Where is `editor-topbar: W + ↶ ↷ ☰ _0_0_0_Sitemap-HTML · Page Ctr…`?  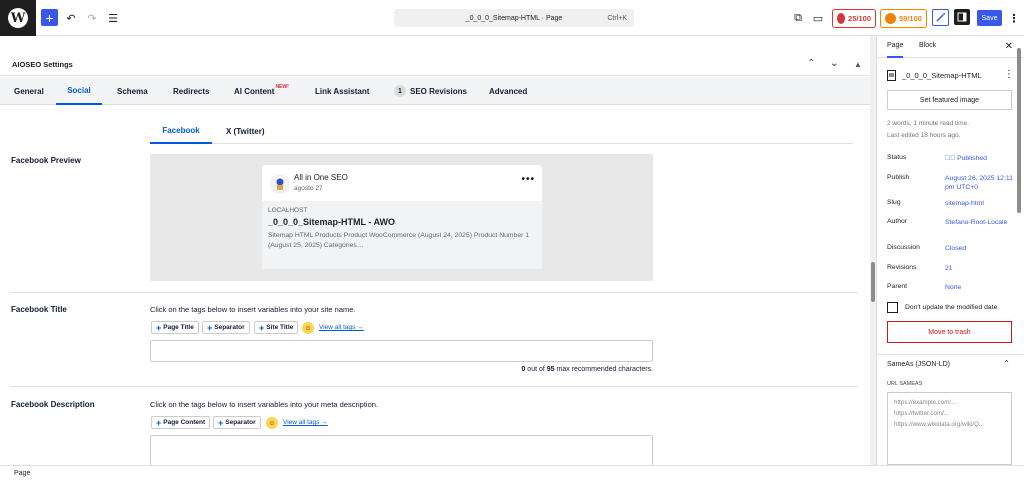
editor-topbar: W + ↶ ↷ ☰ _0_0_0_Sitemap-HTML · Page Ctr… is located at coordinates (512, 18).